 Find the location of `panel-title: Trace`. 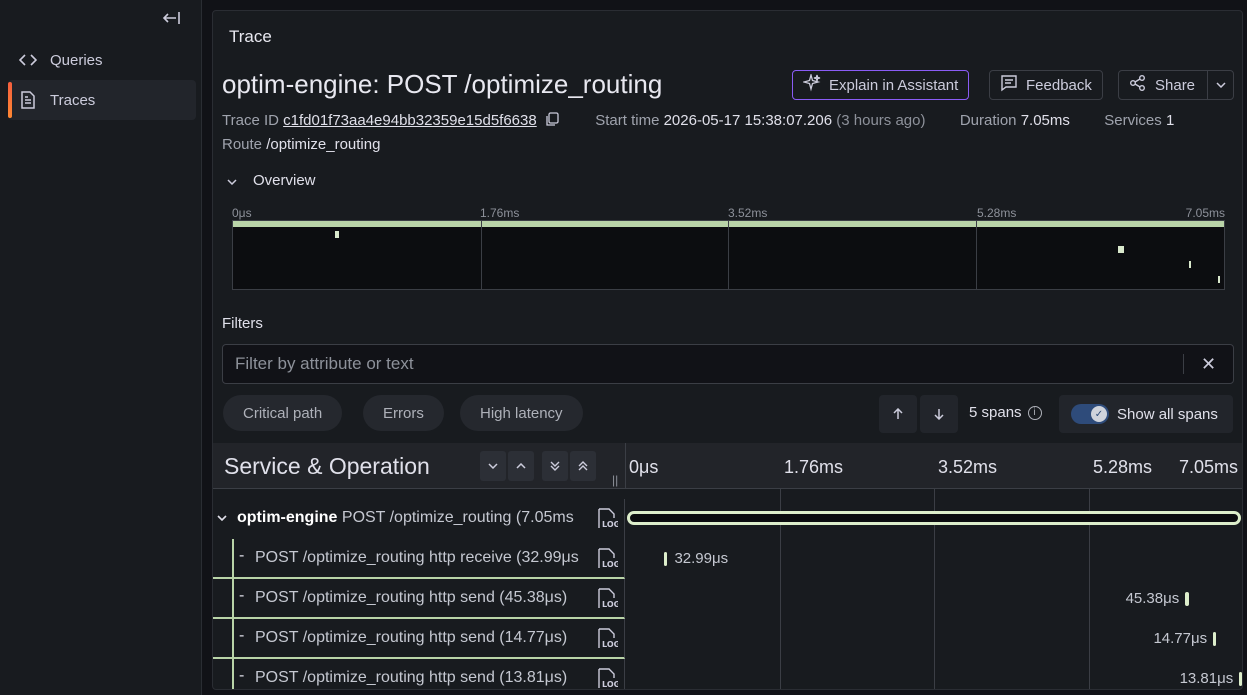

panel-title: Trace is located at coordinates (250, 36).